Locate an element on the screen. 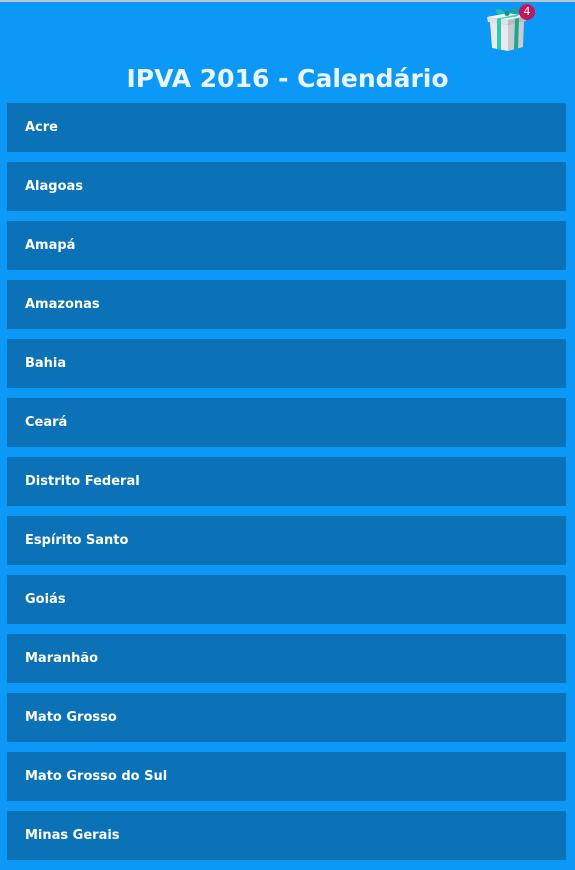 The image size is (575, 870). list-item-amapa: Amapá is located at coordinates (286, 245).